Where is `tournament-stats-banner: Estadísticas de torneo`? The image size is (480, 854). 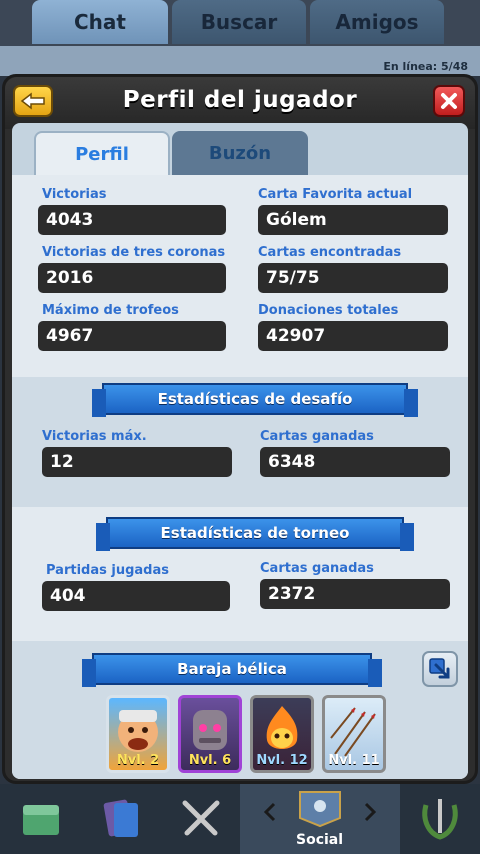
tournament-stats-banner: Estadísticas de torneo is located at coordinates (255, 534).